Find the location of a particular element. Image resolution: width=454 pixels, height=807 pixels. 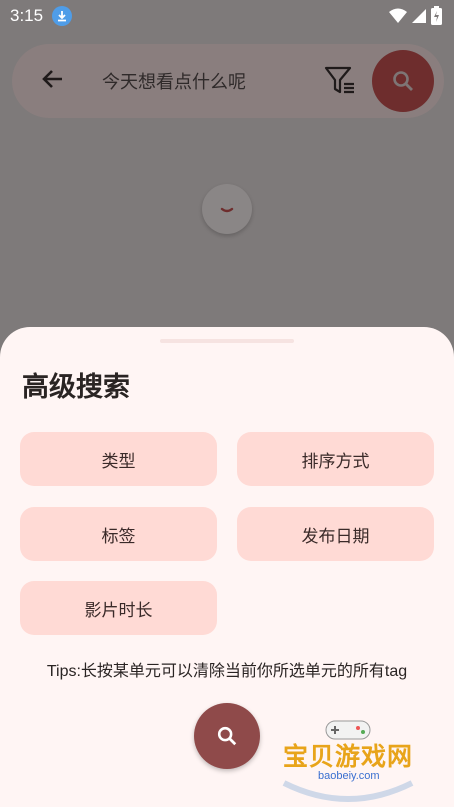

filter-icon is located at coordinates (340, 82).